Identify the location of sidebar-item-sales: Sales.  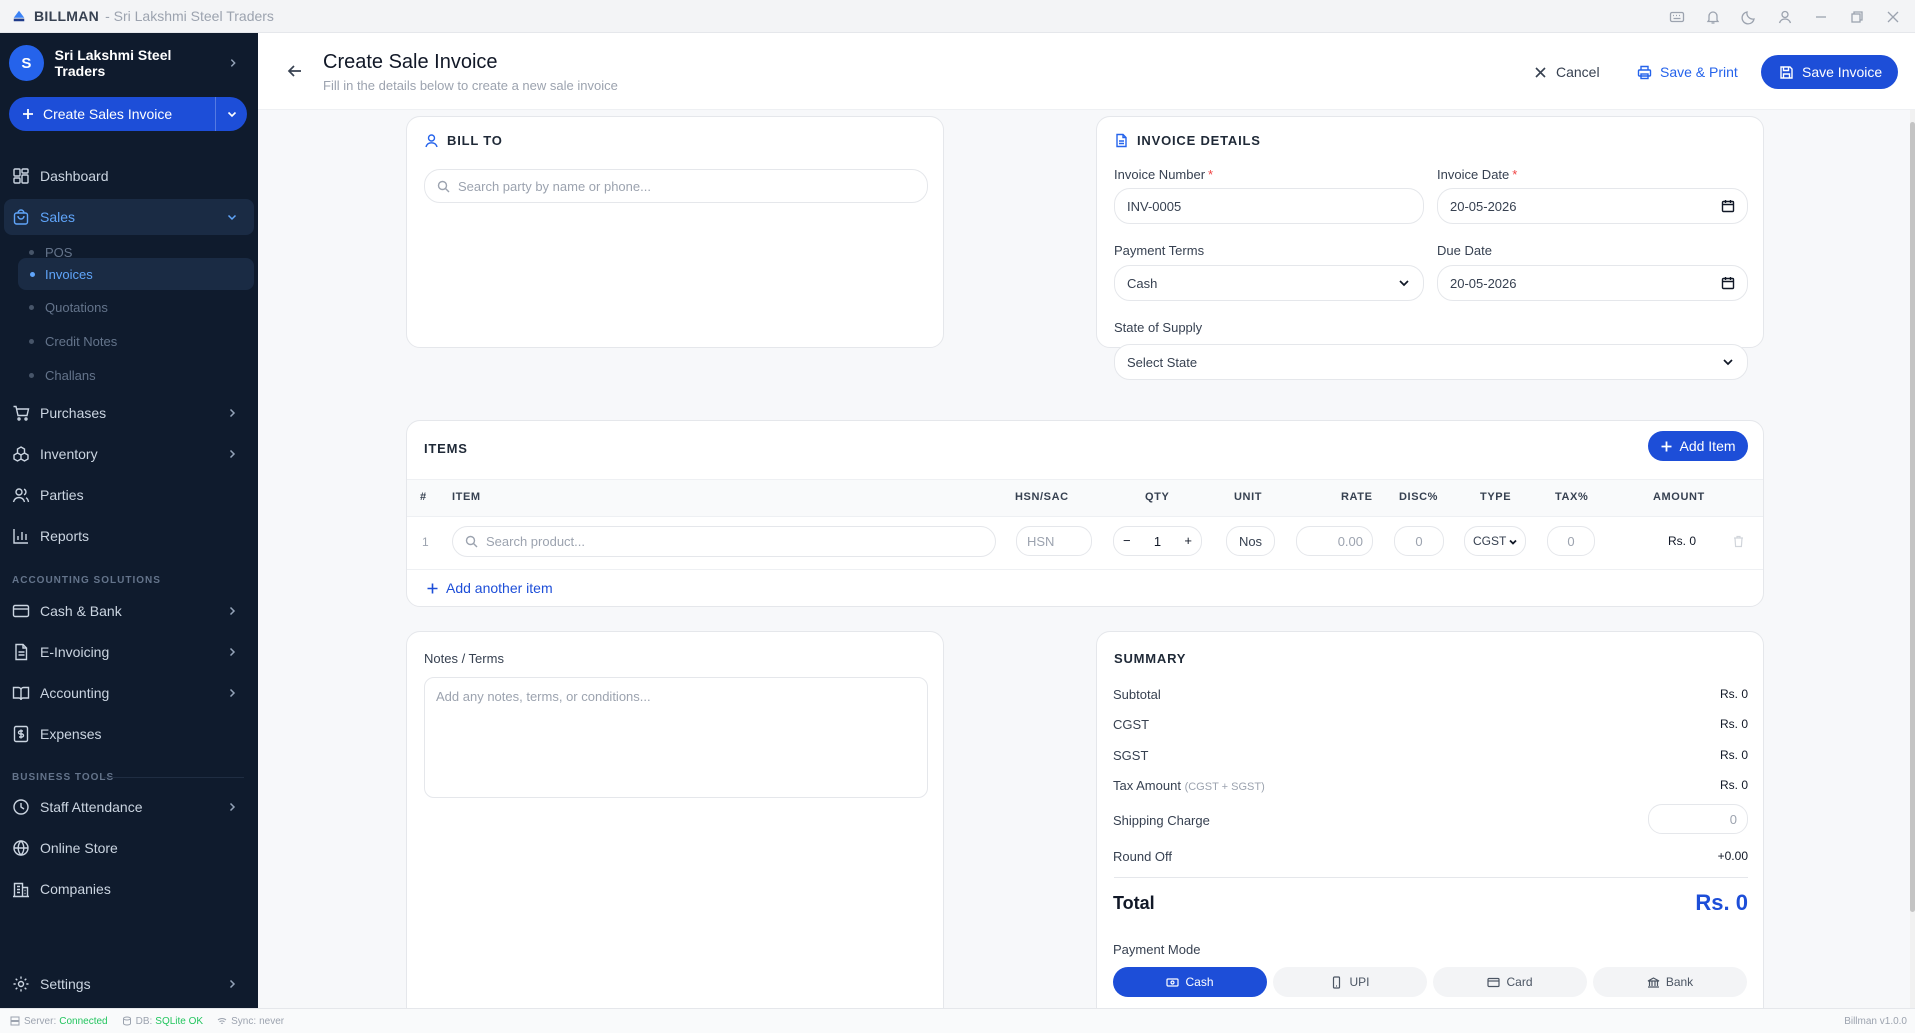
(129, 217).